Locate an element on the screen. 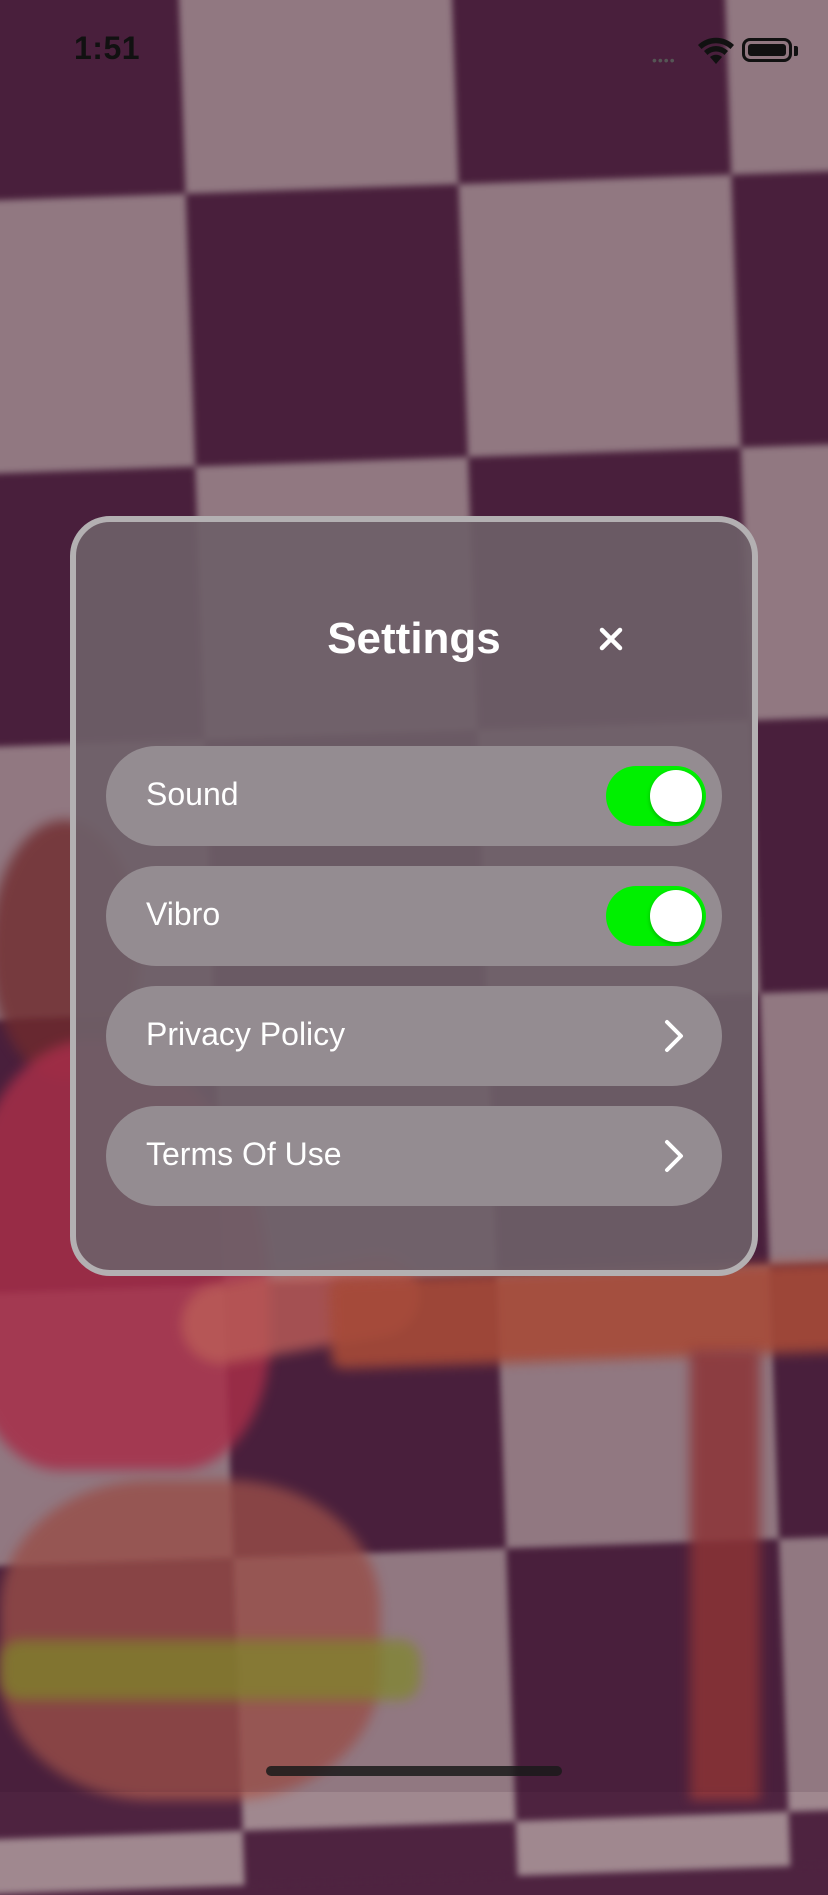 Image resolution: width=828 pixels, height=1895 pixels. battery-level is located at coordinates (767, 50).